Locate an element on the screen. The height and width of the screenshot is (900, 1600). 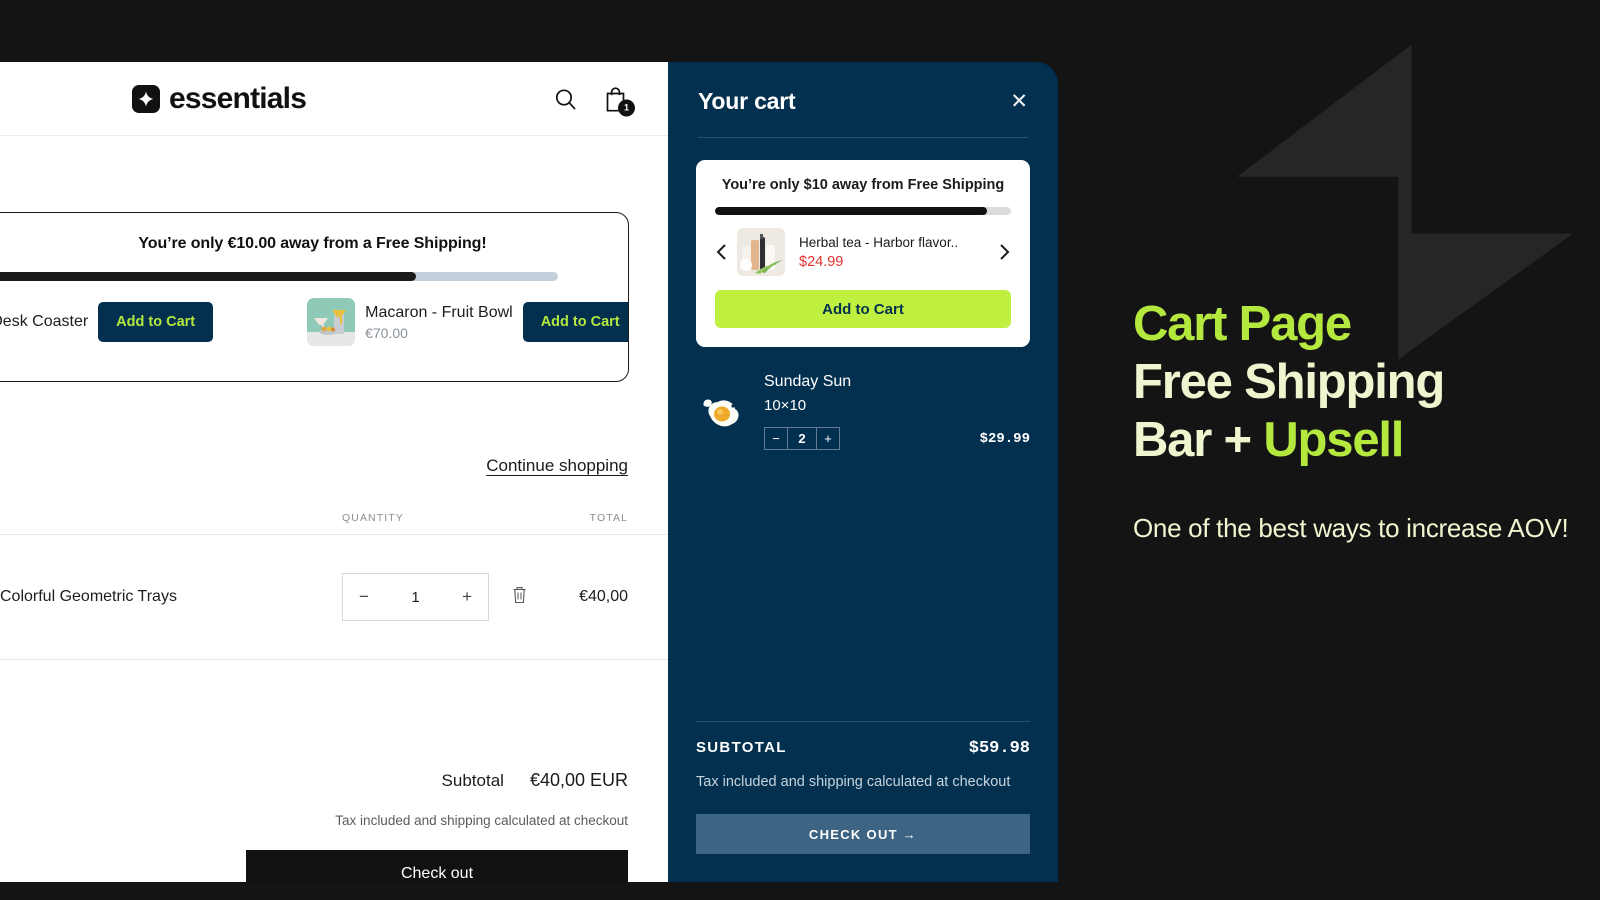
cart-item-total: €40,00 is located at coordinates (603, 596).